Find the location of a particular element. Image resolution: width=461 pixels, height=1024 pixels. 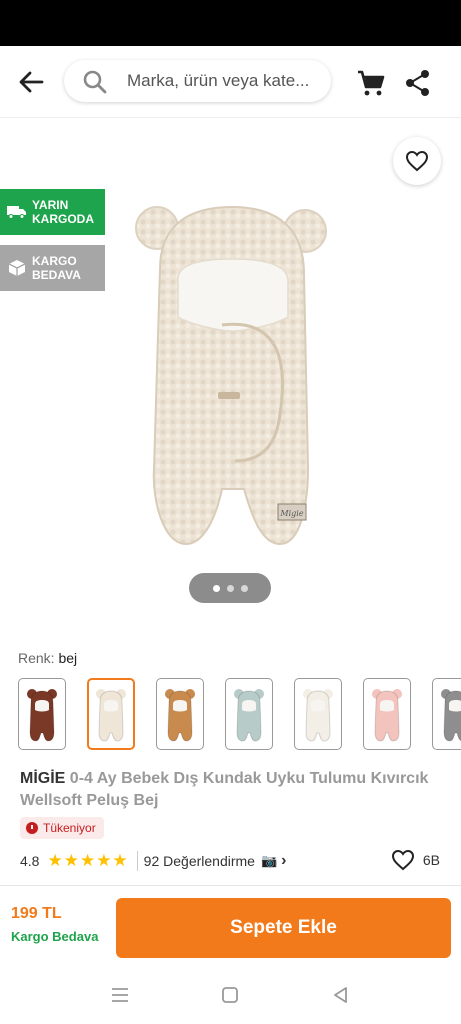

home-icon is located at coordinates (230, 995).